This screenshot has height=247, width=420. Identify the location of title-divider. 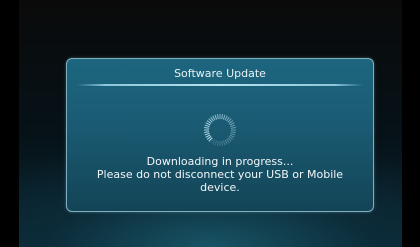
(220, 85).